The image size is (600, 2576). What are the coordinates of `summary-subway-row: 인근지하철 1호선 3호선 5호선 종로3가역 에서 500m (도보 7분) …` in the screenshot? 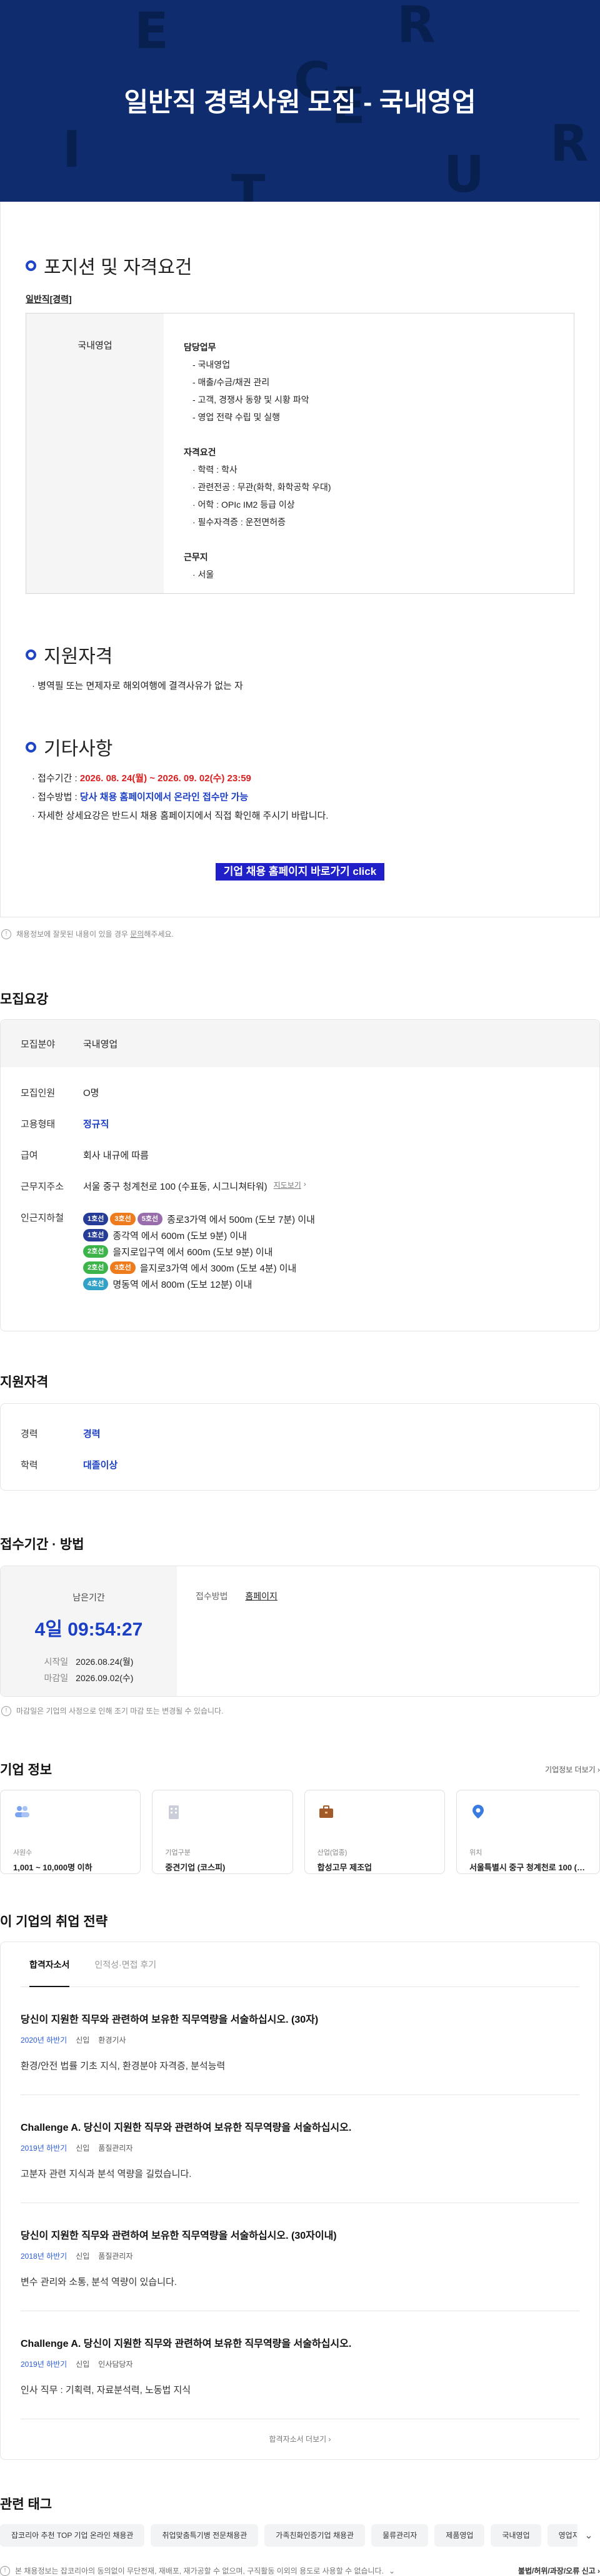 It's located at (300, 1252).